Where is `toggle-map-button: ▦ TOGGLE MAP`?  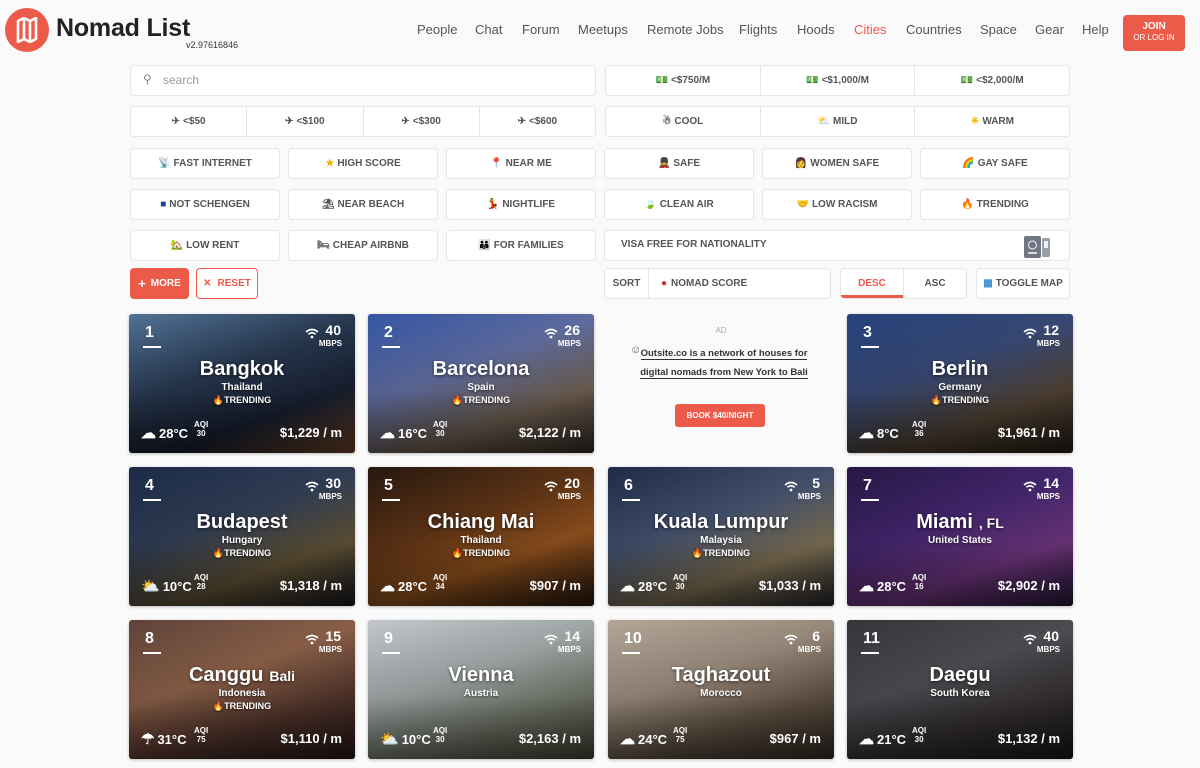
toggle-map-button: ▦ TOGGLE MAP is located at coordinates (1023, 283).